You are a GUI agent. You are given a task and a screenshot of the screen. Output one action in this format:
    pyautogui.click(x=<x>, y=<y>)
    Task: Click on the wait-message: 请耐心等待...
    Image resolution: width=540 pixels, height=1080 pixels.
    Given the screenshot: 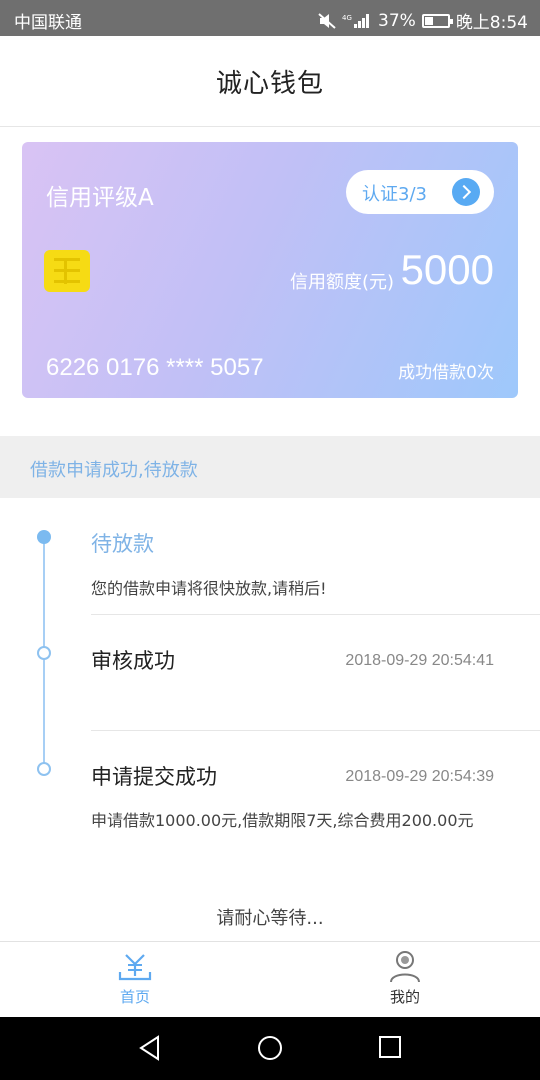 What is the action you would take?
    pyautogui.click(x=270, y=918)
    